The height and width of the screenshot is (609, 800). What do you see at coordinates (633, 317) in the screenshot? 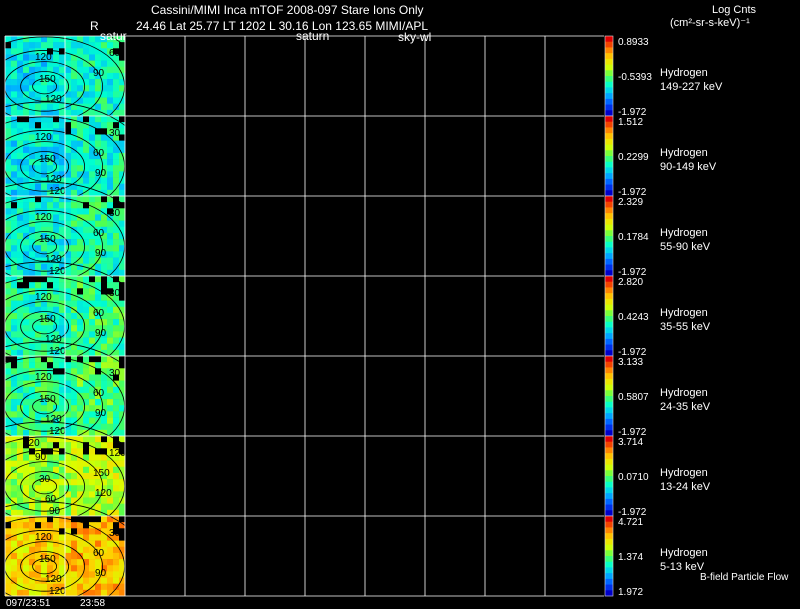
I see `colorbar-tick-label: 0.4243` at bounding box center [633, 317].